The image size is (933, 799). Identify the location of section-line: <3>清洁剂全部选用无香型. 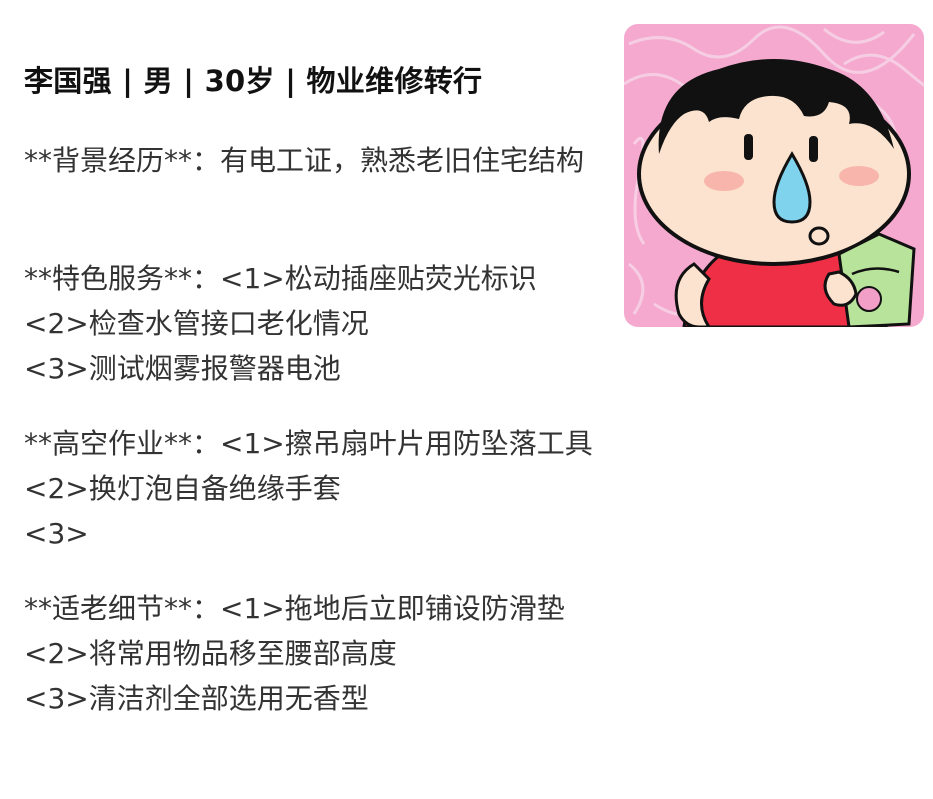
(196, 698).